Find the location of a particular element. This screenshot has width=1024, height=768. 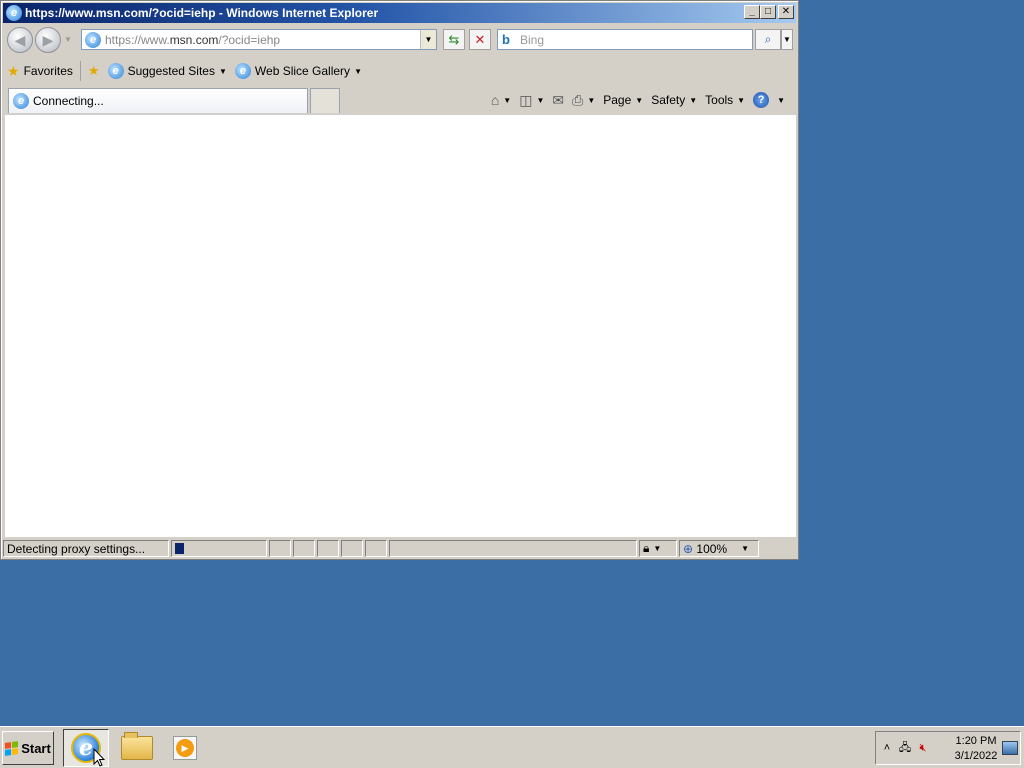

system-tray: ˄ 🖧︎ 🔇︎ 1:20 PM 3/1/2022 is located at coordinates (948, 748).